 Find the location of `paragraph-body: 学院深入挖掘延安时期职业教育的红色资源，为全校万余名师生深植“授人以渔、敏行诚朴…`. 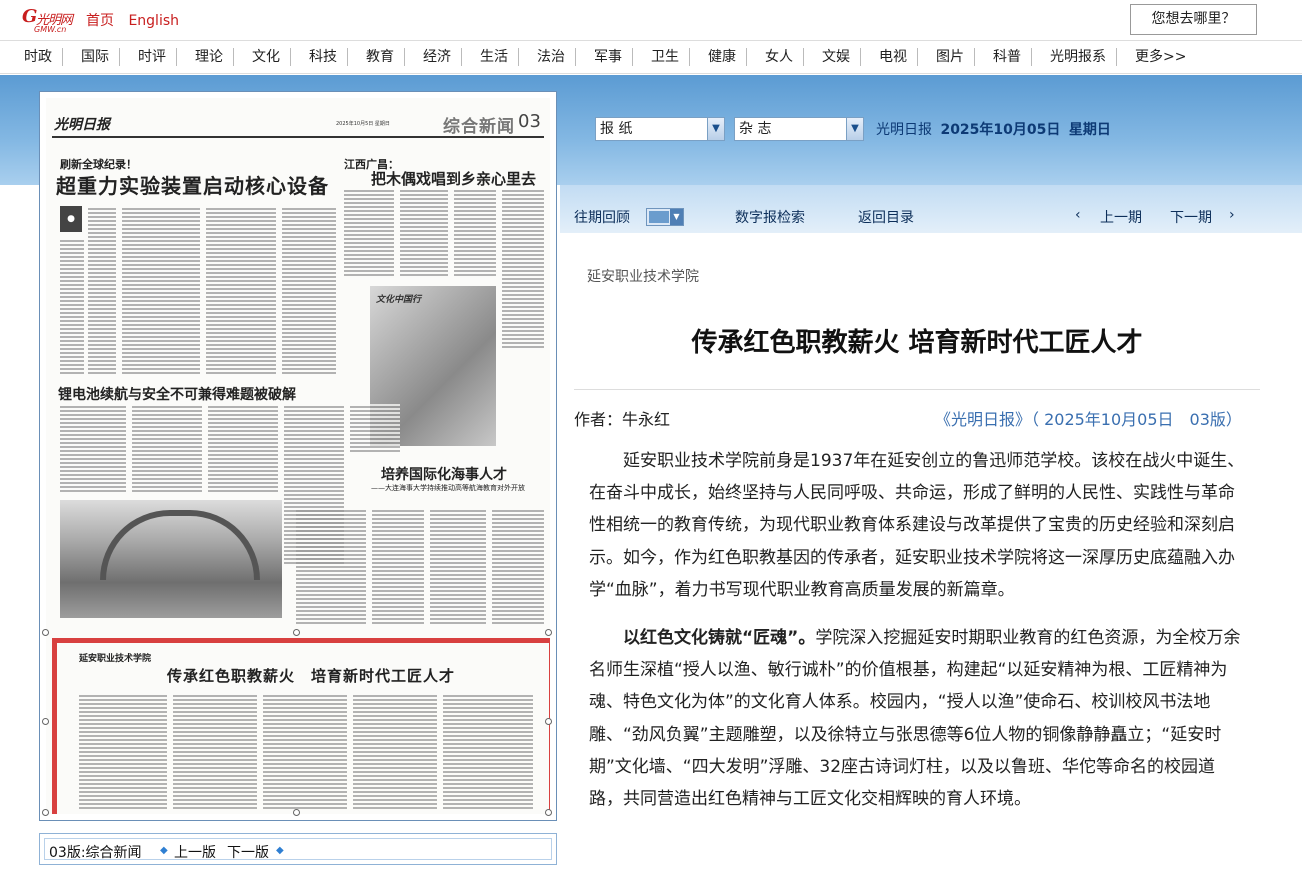

paragraph-body: 学院深入挖掘延安时期职业教育的红色资源，为全校万余名师生深植“授人以渔、敏行诚朴… is located at coordinates (915, 719).